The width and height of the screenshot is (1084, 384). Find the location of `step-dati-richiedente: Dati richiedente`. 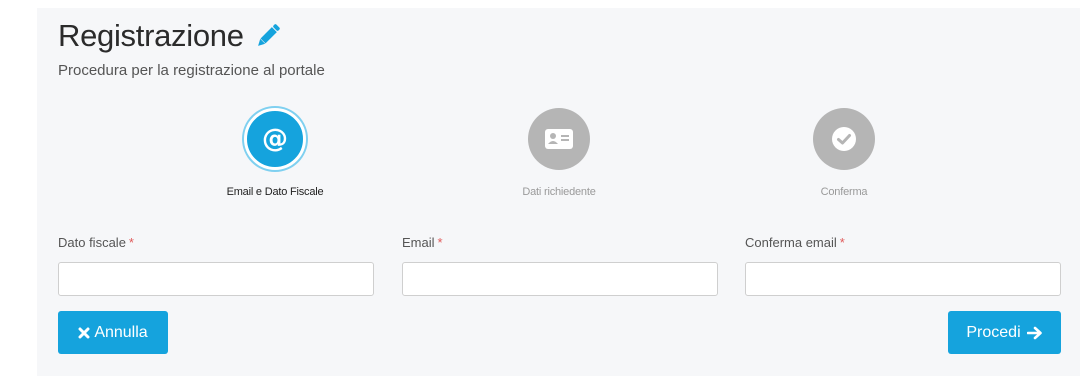

step-dati-richiedente: Dati richiedente is located at coordinates (559, 153).